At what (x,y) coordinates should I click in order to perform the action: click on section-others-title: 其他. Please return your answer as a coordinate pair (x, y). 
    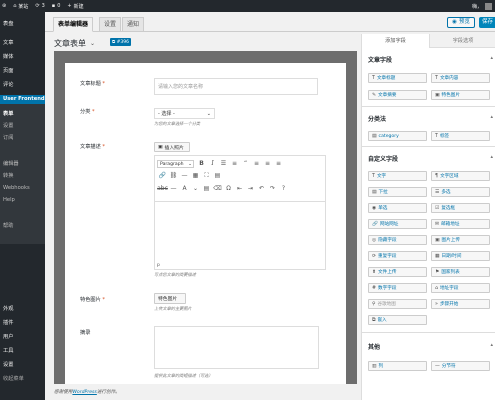
    Looking at the image, I should click on (374, 346).